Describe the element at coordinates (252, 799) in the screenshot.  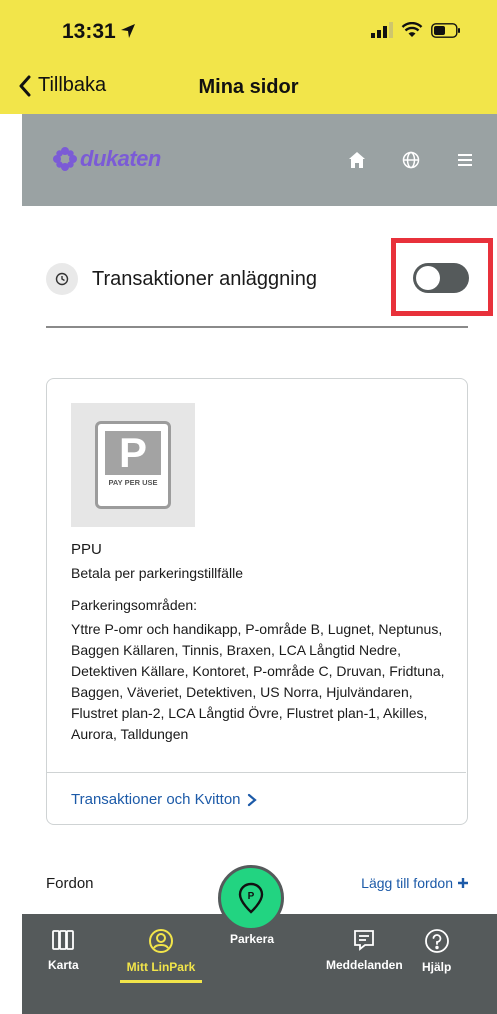
I see `chevron-right-icon` at that location.